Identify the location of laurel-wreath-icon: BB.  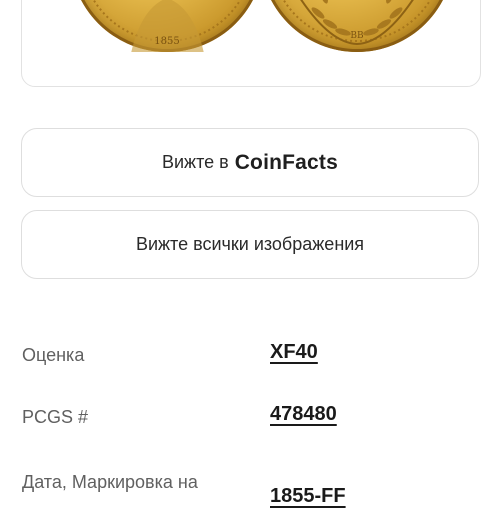
(357, 23).